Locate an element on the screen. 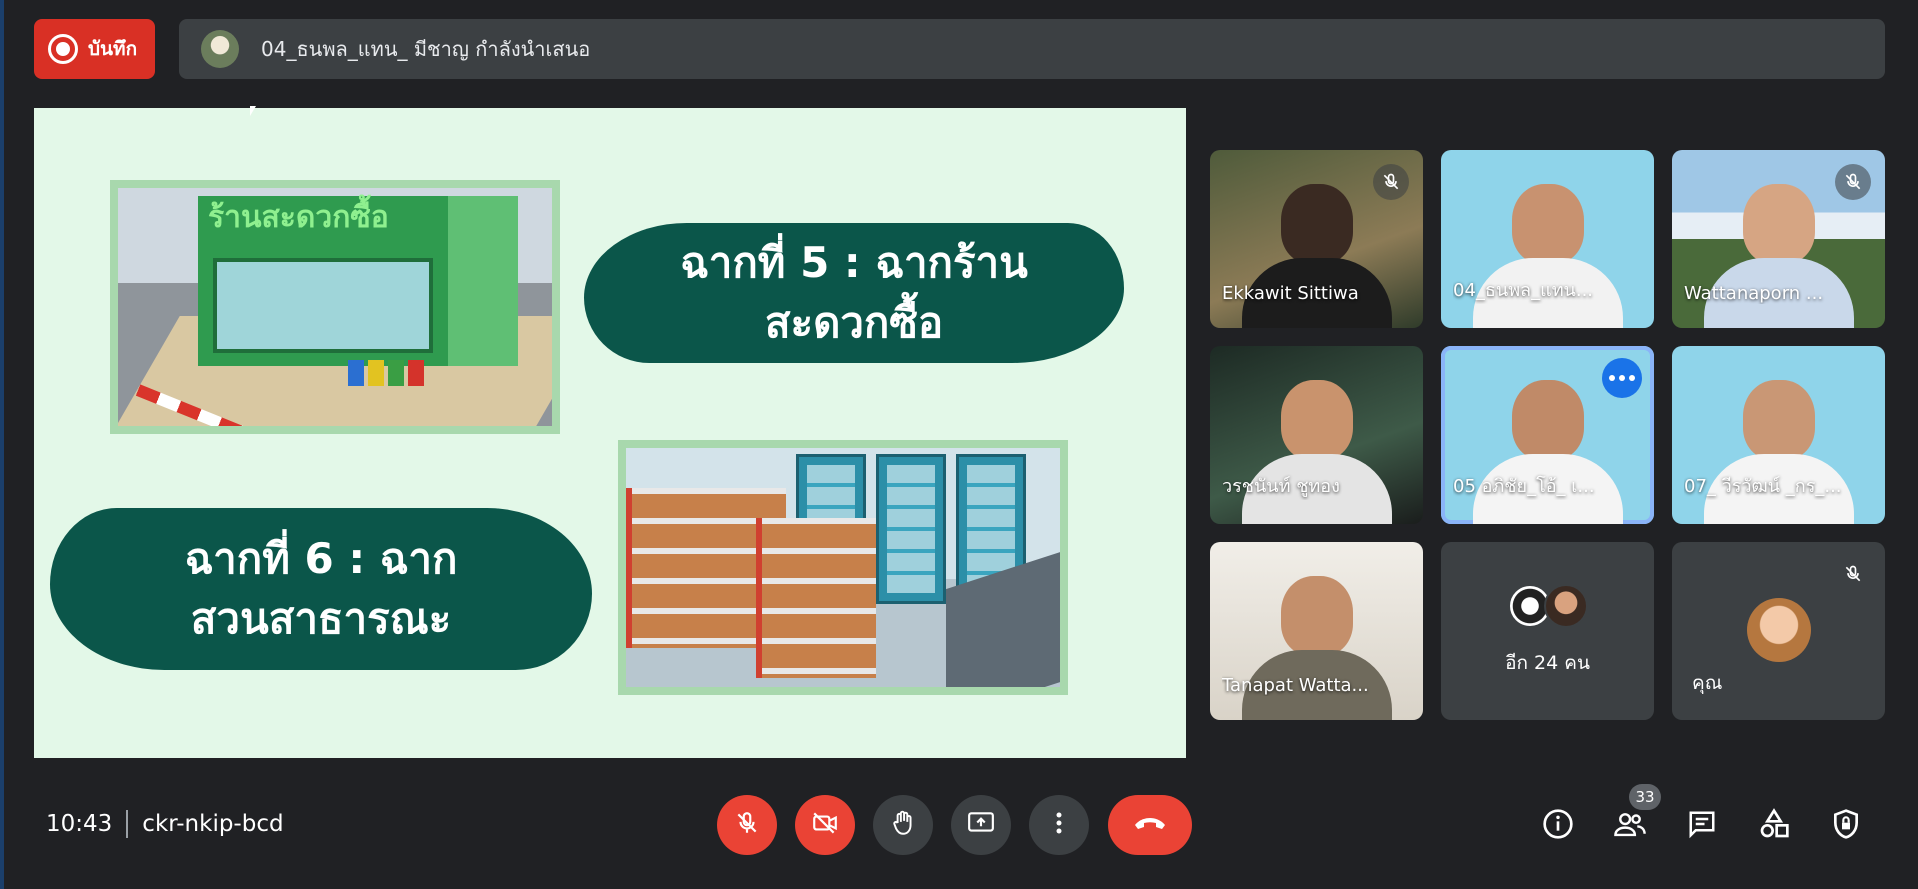 This screenshot has height=889, width=1918. others-count-label: อีก 24 คน is located at coordinates (1547, 663).